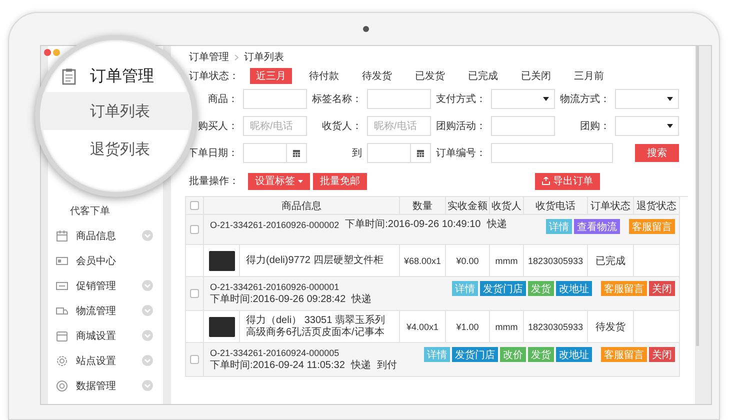  I want to click on menu-item: 代客下单, so click(105, 211).